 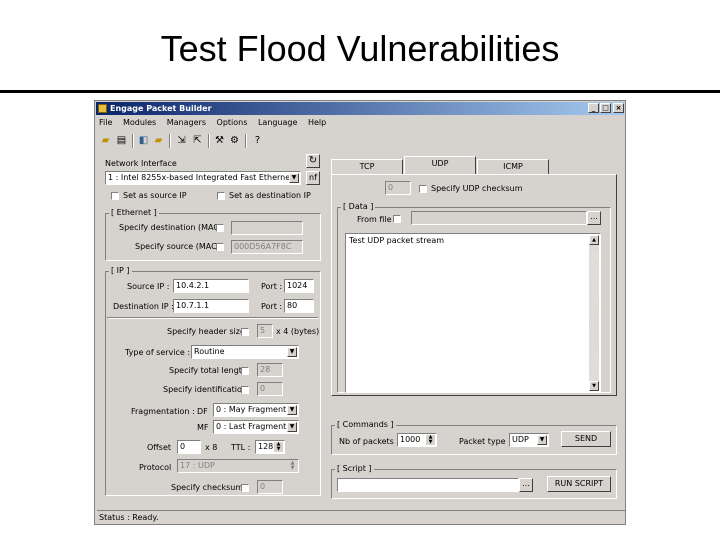 What do you see at coordinates (618, 108) in the screenshot?
I see `close-button: ×` at bounding box center [618, 108].